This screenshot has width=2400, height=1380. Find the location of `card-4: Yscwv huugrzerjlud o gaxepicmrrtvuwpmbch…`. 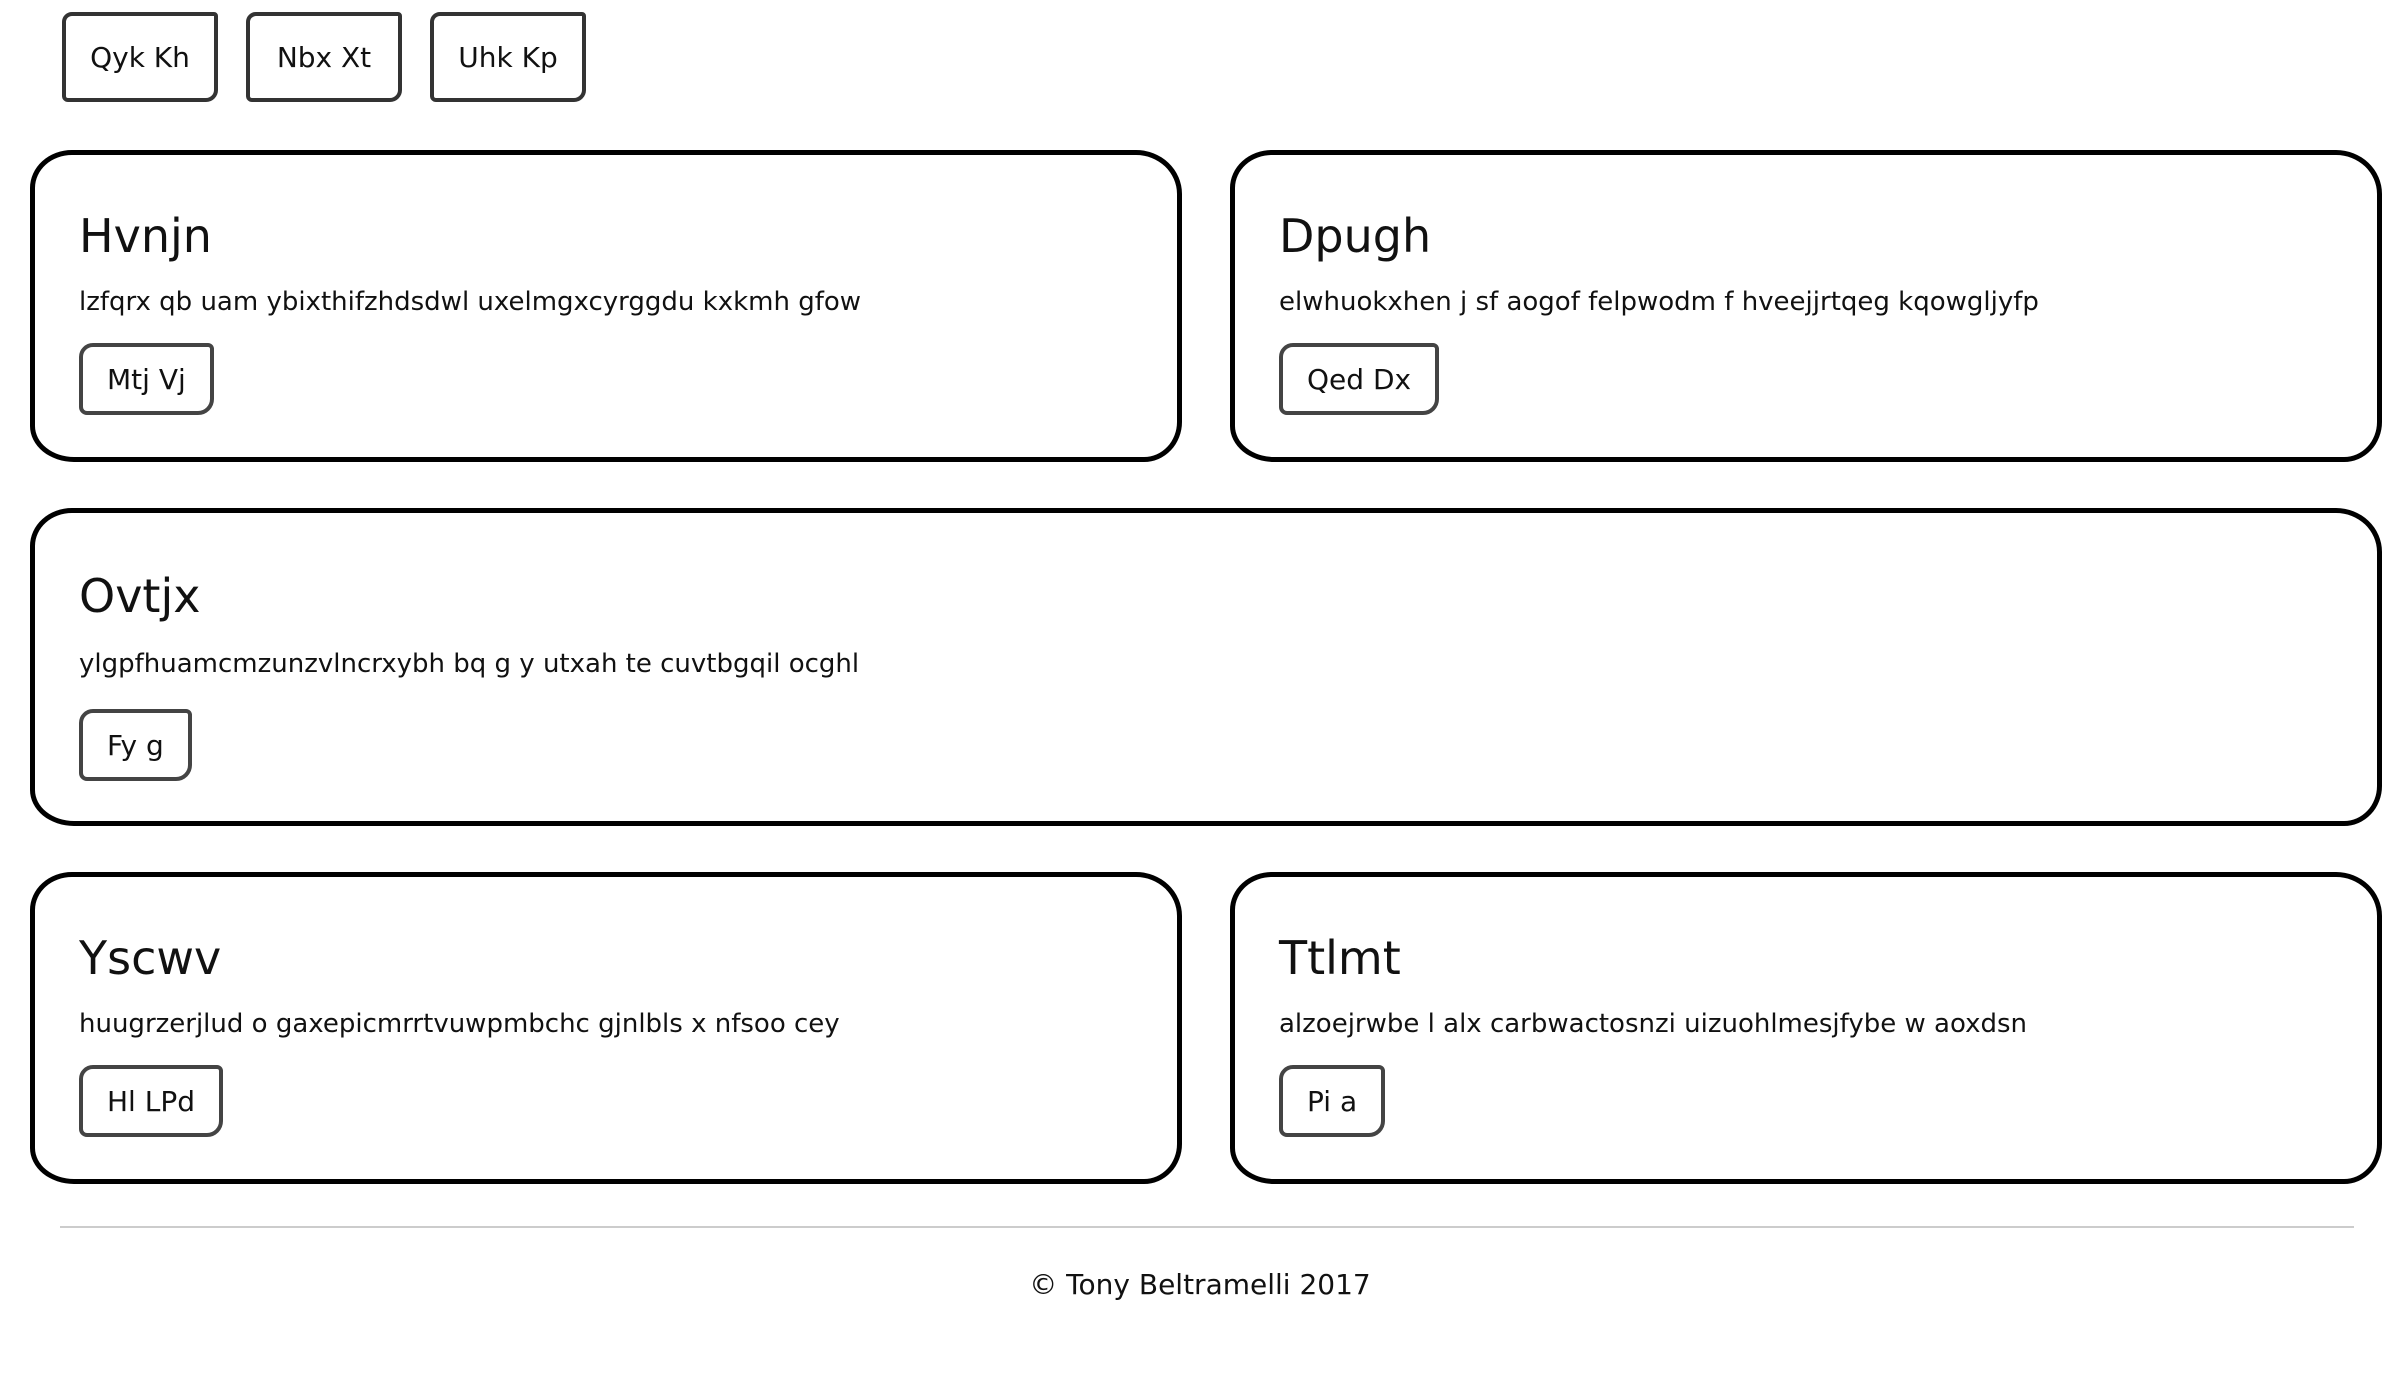

card-4: Yscwv huugrzerjlud o gaxepicmrrtvuwpmbch… is located at coordinates (606, 1028).